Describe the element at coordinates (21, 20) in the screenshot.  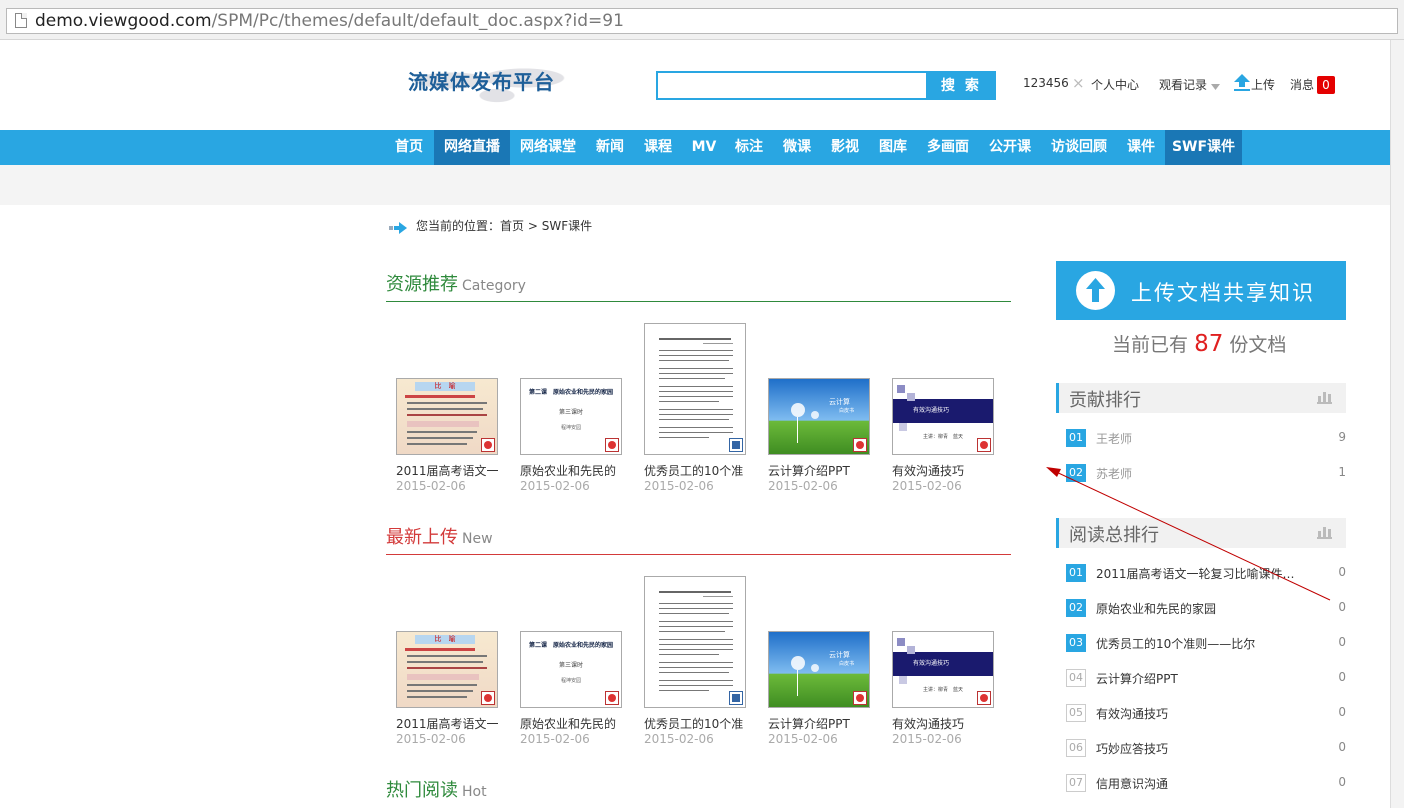
I see `page-icon` at that location.